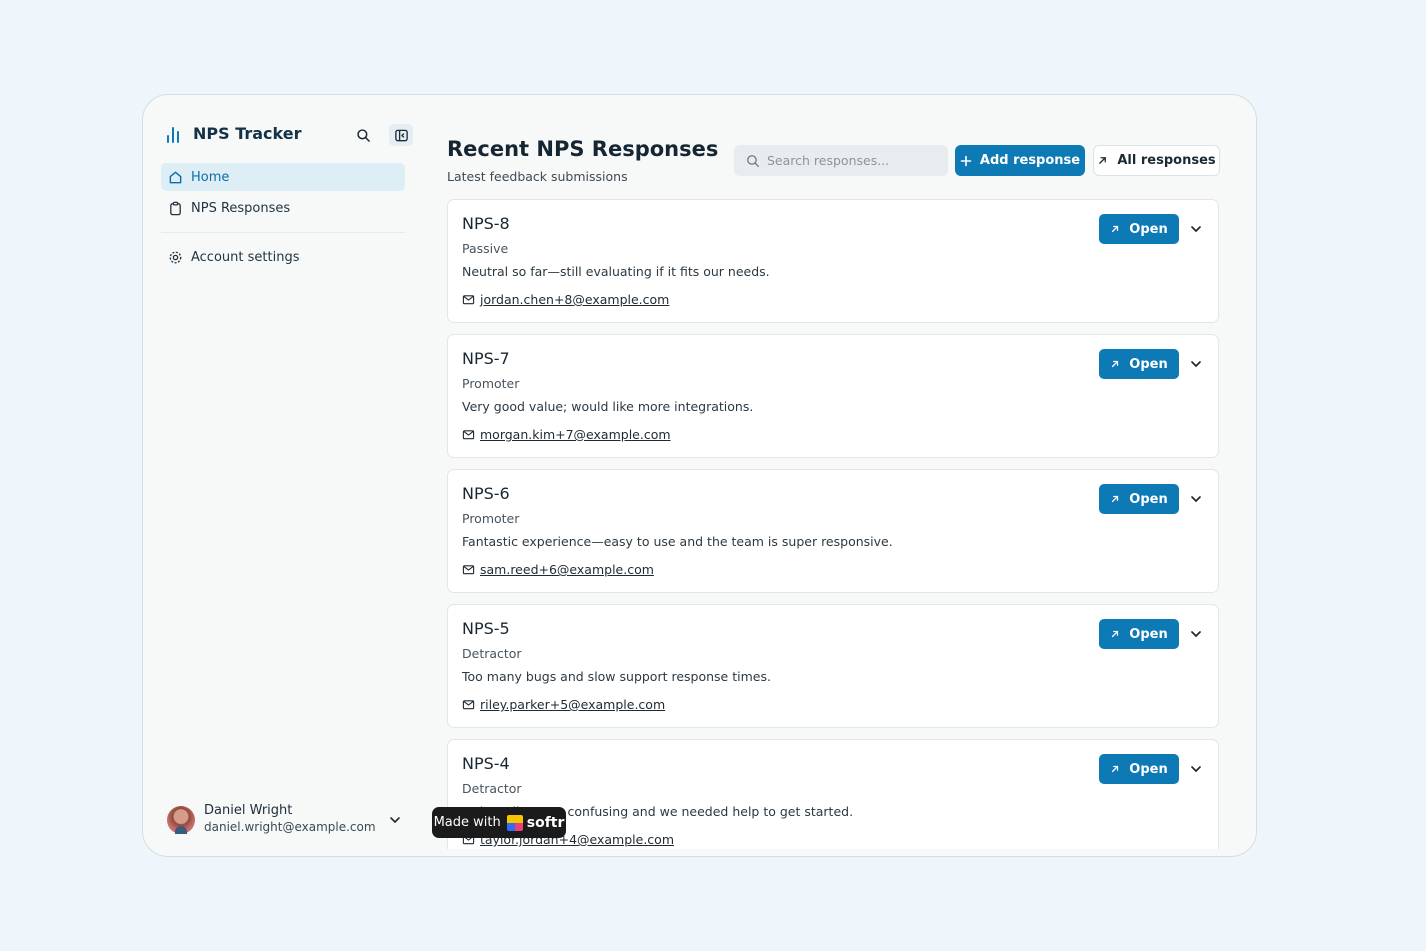  Describe the element at coordinates (241, 208) in the screenshot. I see `sidebar-item-label: NPS Responses` at that location.